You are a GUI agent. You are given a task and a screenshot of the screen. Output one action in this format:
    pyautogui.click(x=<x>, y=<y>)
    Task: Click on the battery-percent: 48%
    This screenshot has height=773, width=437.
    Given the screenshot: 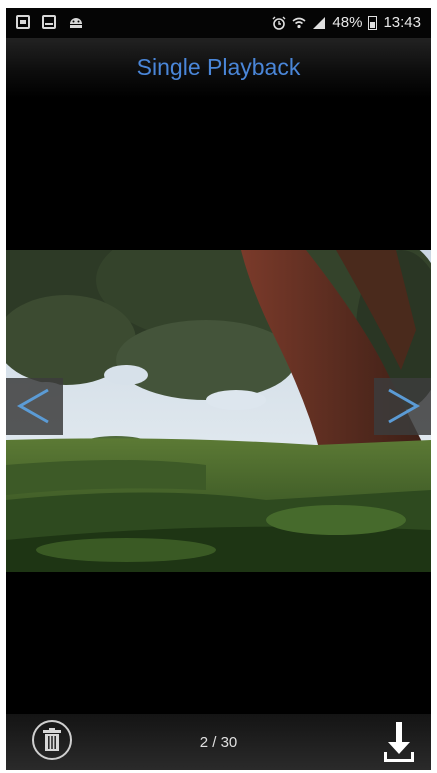 What is the action you would take?
    pyautogui.click(x=347, y=22)
    